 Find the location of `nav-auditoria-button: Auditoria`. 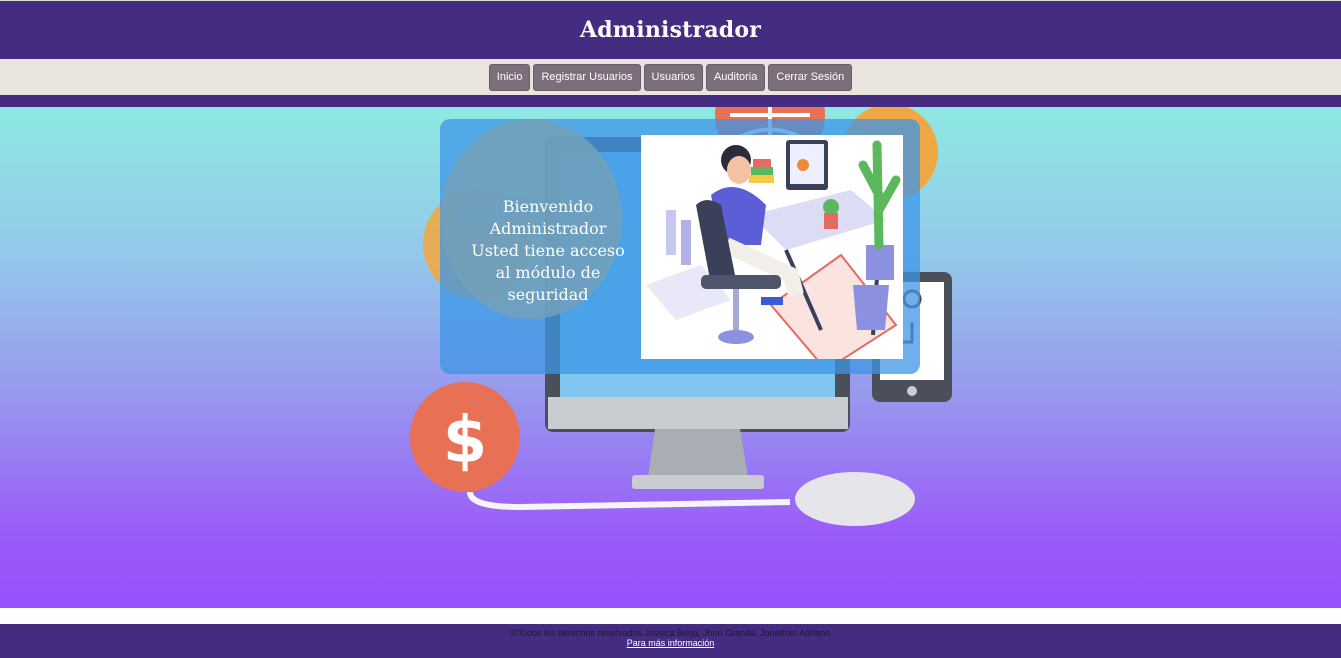

nav-auditoria-button: Auditoria is located at coordinates (735, 77).